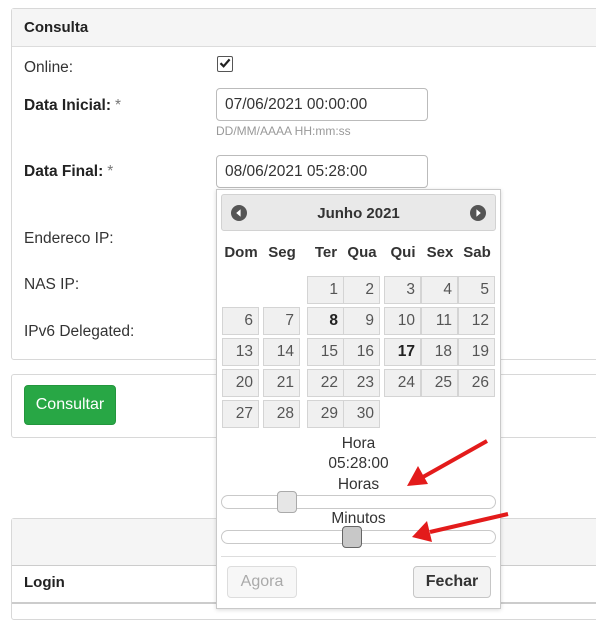 The height and width of the screenshot is (620, 596). What do you see at coordinates (440, 252) in the screenshot?
I see `weekday-sex: Sex` at bounding box center [440, 252].